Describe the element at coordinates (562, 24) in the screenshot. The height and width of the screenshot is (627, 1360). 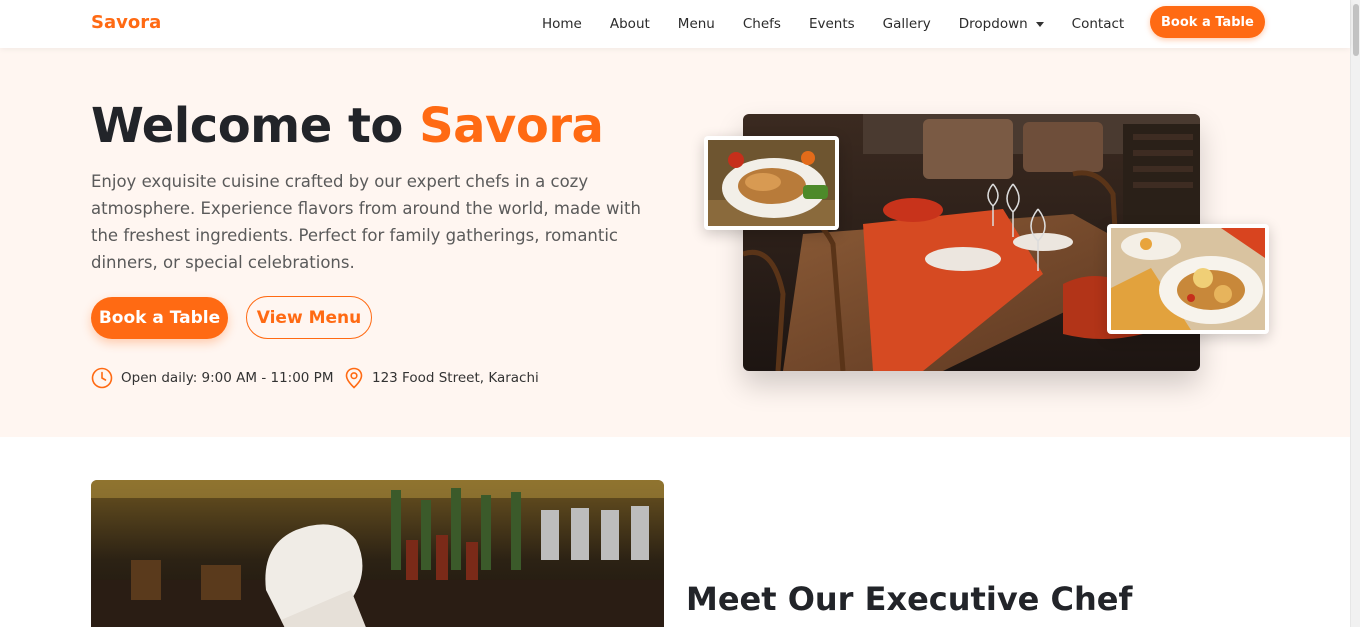
I see `nav-home: Home` at that location.